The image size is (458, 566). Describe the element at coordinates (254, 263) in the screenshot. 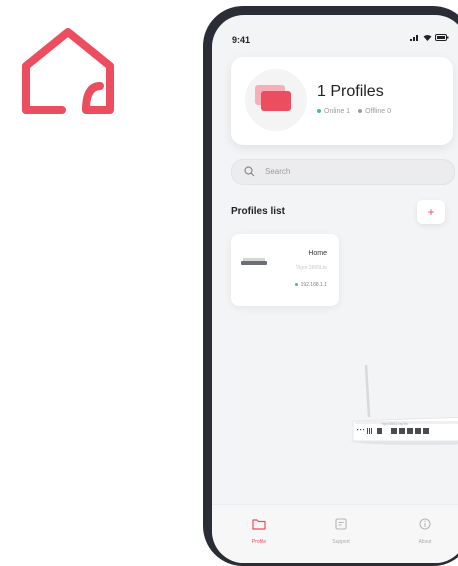

I see `router-thumbnail-icon` at that location.